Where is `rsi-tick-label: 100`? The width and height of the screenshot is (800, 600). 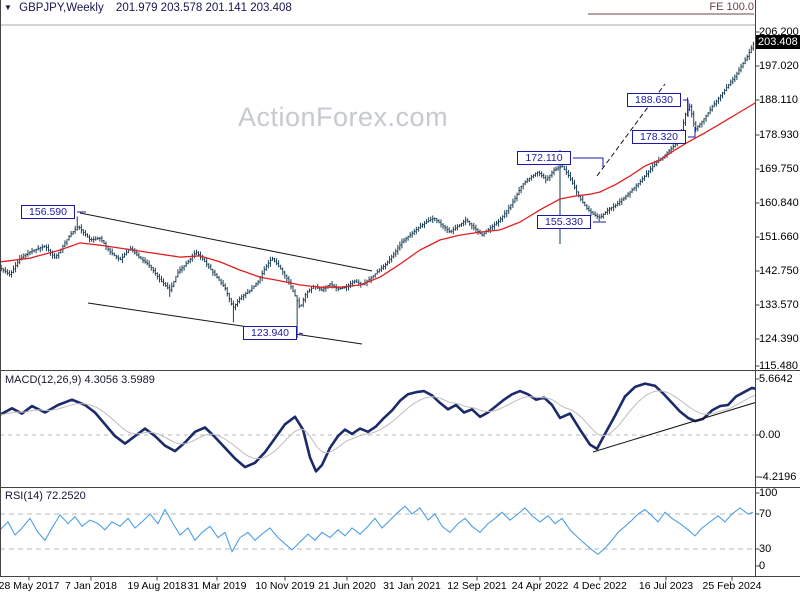 rsi-tick-label: 100 is located at coordinates (768, 493).